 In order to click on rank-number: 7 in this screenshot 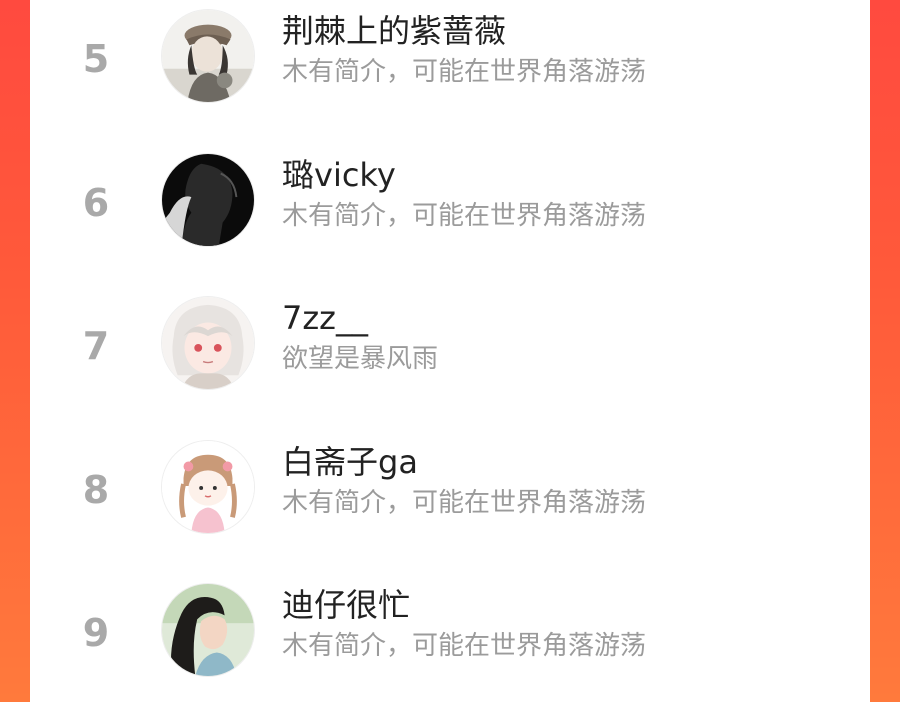, I will do `click(96, 346)`.